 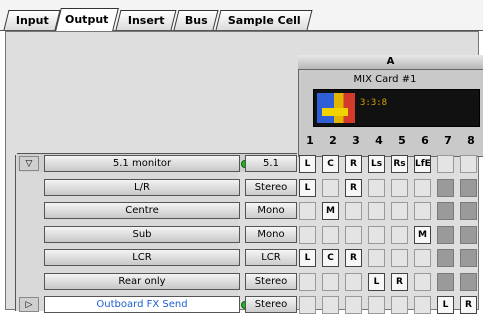 I want to click on output-path-row: ▷ Outboard FX Send Stereo L R, so click(x=250, y=305).